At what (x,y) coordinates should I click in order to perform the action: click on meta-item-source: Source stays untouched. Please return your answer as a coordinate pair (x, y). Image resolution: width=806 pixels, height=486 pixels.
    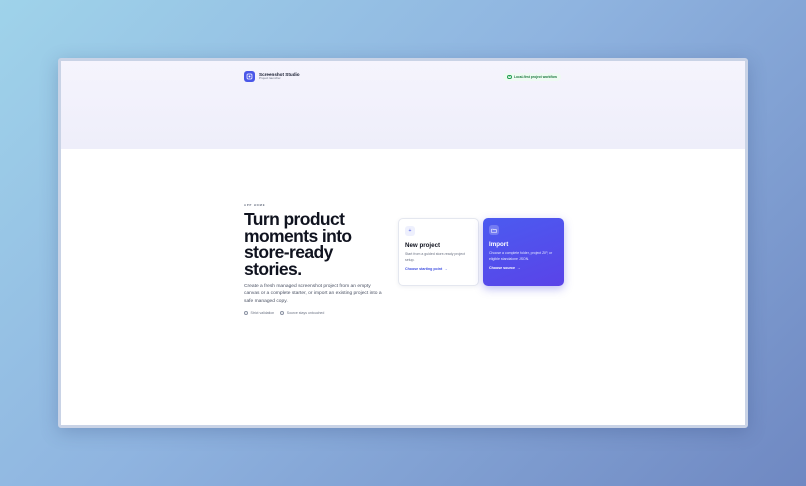
    Looking at the image, I should click on (302, 313).